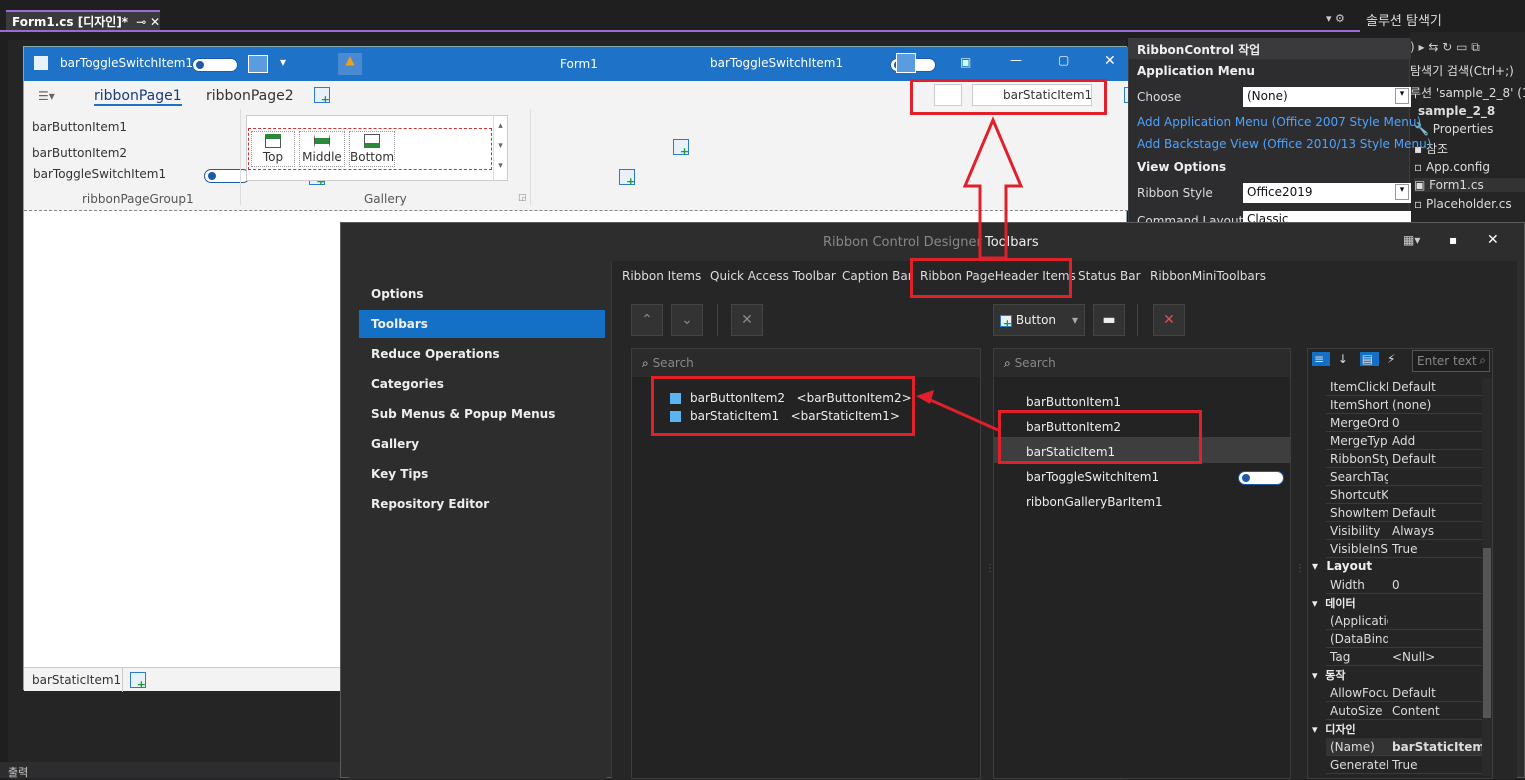 The width and height of the screenshot is (1525, 780). Describe the element at coordinates (962, 414) in the screenshot. I see `left-arrow-line` at that location.